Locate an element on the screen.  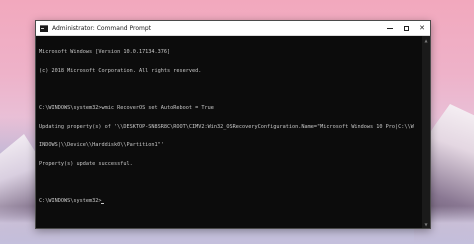
window-controls: ✕ is located at coordinates (406, 28).